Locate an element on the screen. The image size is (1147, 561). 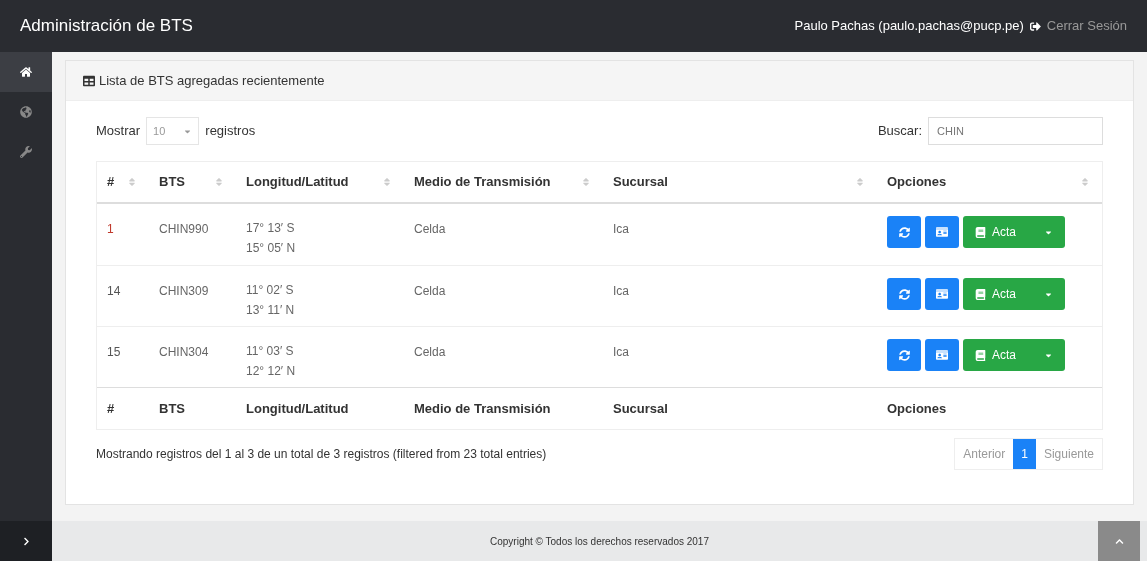
panel-title: Lista de BTS agregadas recientemente is located at coordinates (212, 80).